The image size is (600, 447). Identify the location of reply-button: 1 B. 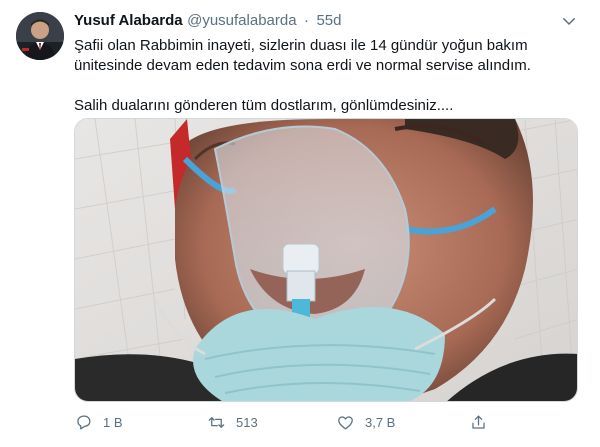
(98, 422).